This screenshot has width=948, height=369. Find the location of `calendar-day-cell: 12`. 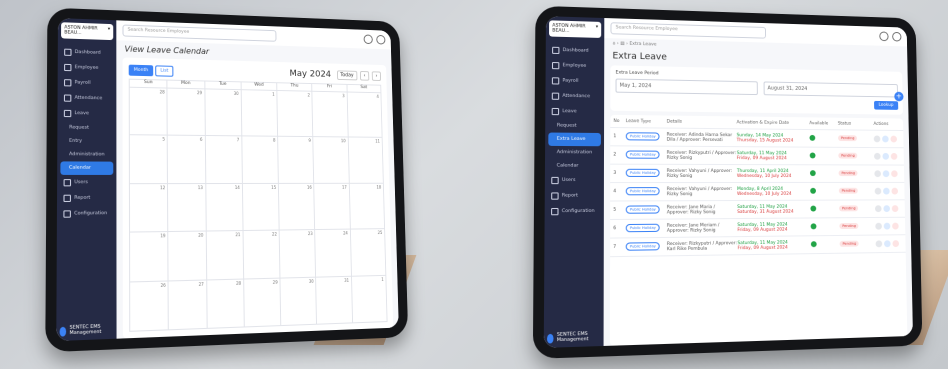

calendar-day-cell: 12 is located at coordinates (149, 208).